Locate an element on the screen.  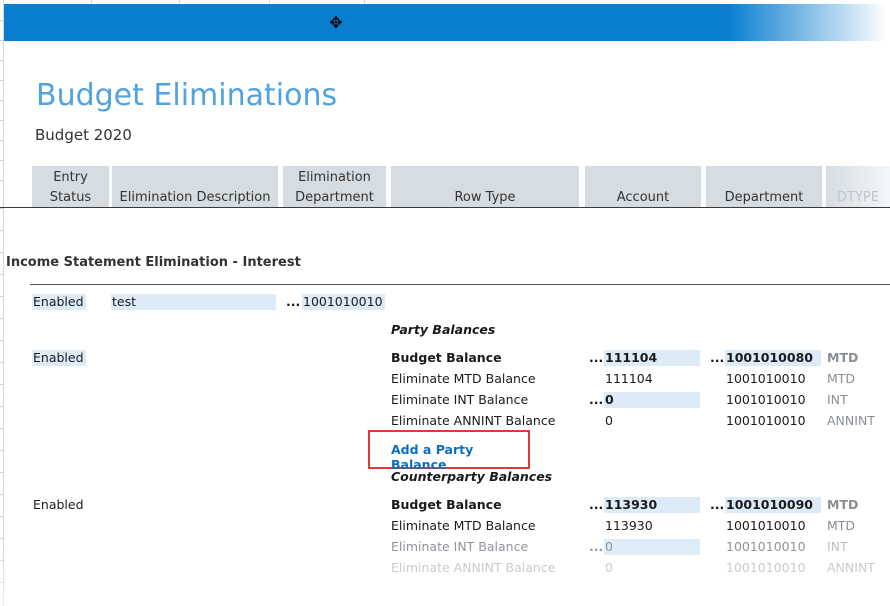
column-header-line: Row Type is located at coordinates (485, 197).